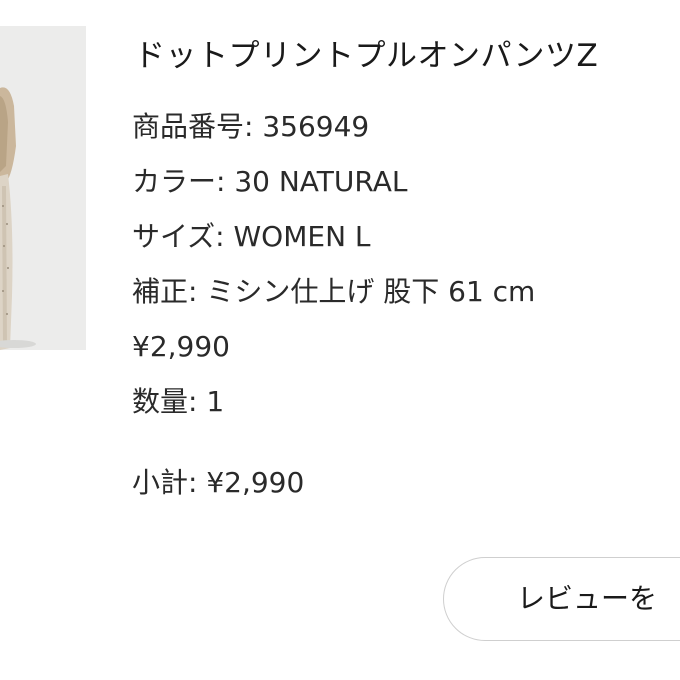 The image size is (680, 680). I want to click on product-size: サイズ: WOMEN L, so click(251, 236).